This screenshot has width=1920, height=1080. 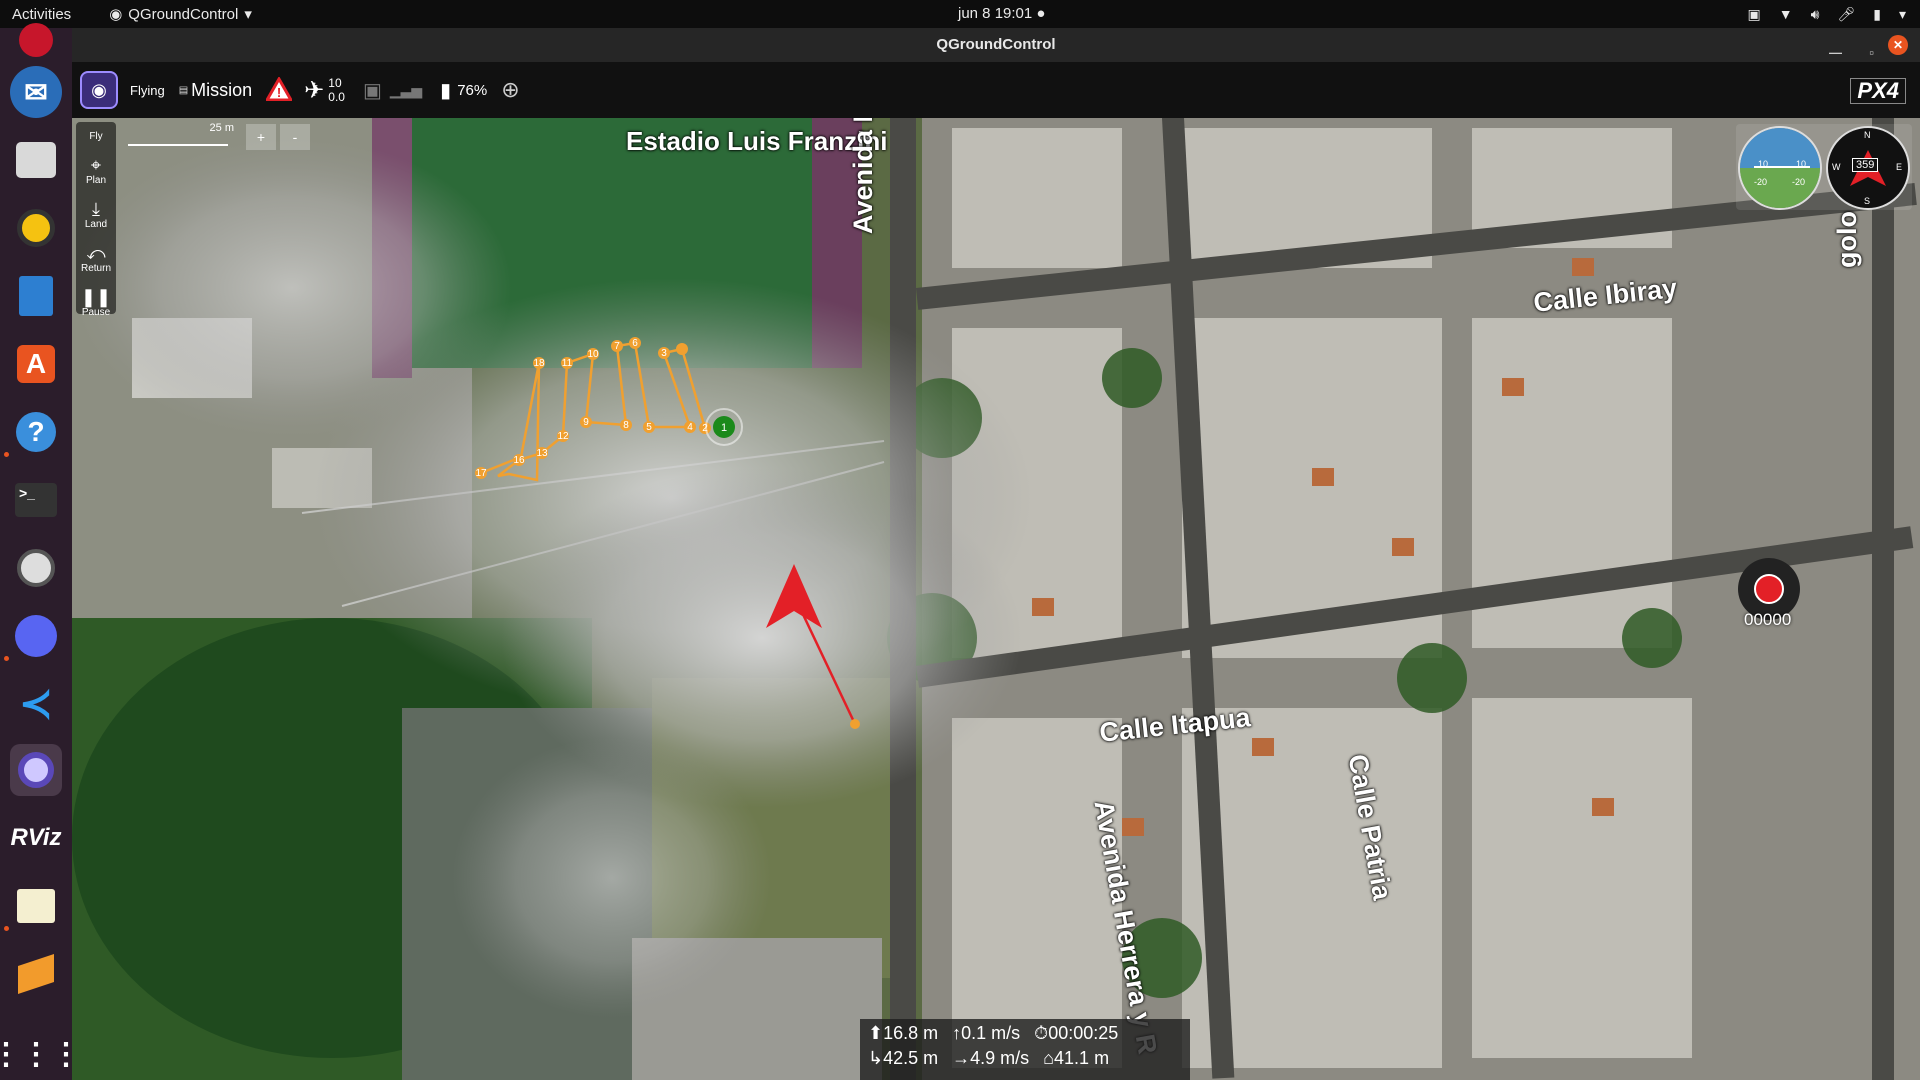 What do you see at coordinates (36, 228) in the screenshot?
I see `rhythmbox-icon` at bounding box center [36, 228].